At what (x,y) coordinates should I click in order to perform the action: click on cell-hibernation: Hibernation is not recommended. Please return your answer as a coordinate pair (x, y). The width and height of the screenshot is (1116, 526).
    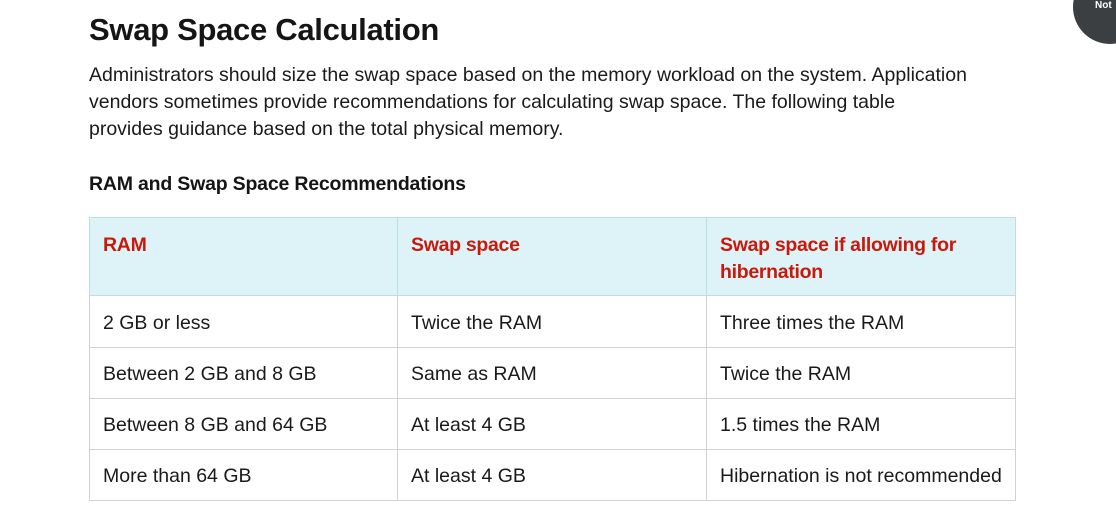
    Looking at the image, I should click on (861, 475).